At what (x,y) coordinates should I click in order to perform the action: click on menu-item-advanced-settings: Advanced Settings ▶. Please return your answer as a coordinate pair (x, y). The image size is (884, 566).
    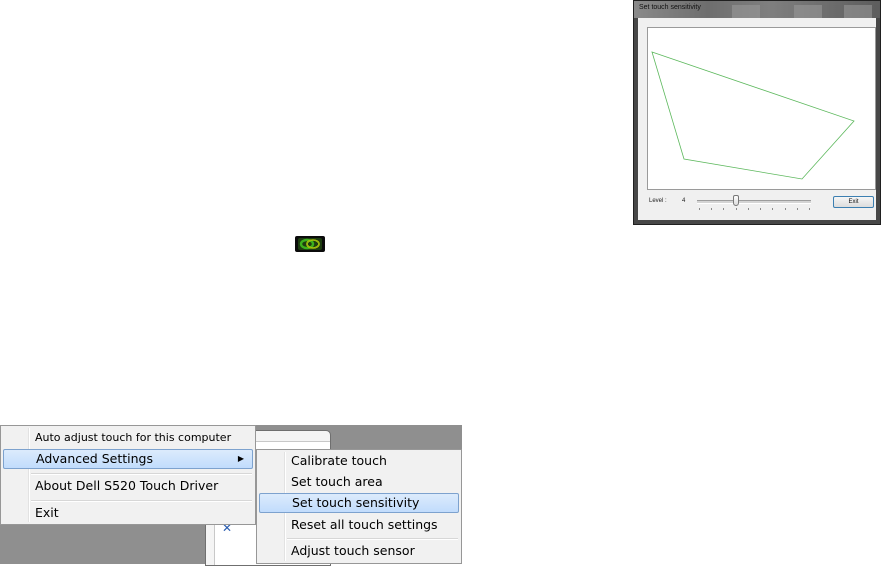
    Looking at the image, I should click on (128, 459).